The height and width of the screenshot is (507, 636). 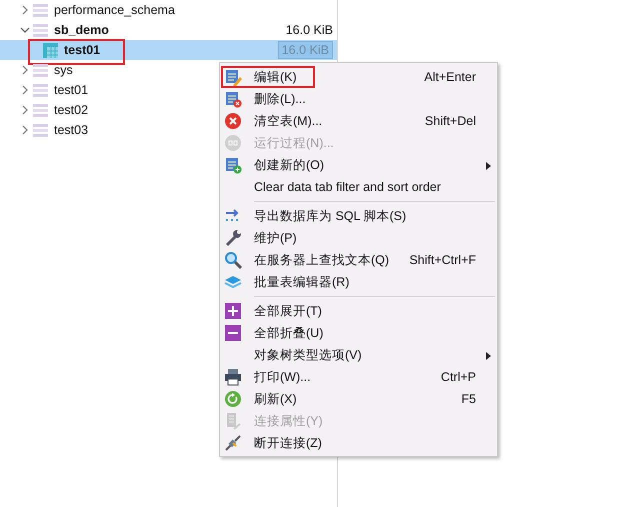 What do you see at coordinates (233, 165) in the screenshot?
I see `create-icon` at bounding box center [233, 165].